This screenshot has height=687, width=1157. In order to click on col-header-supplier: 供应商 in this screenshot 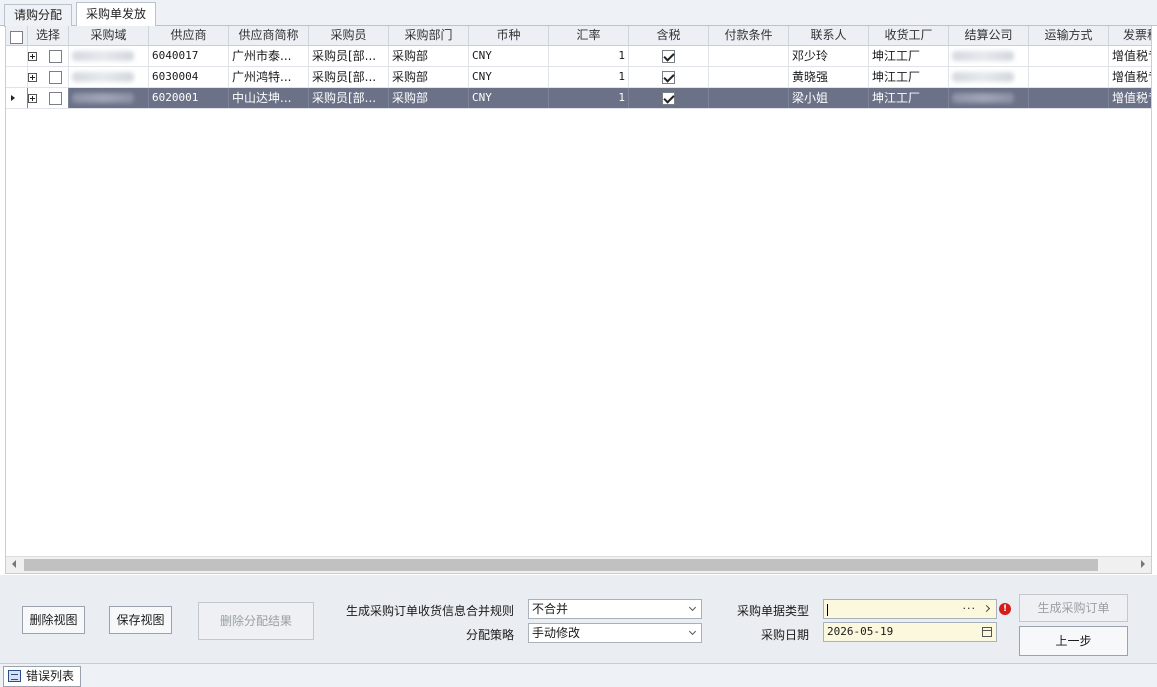, I will do `click(189, 36)`.